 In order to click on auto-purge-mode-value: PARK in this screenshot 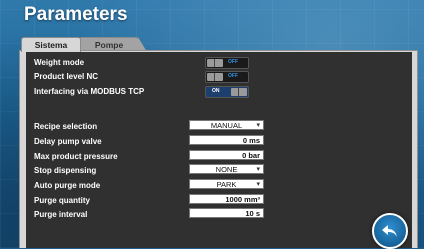, I will do `click(226, 184)`.